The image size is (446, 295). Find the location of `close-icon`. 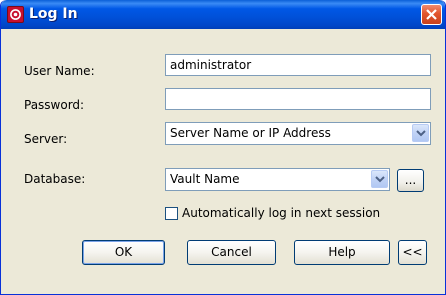

close-icon is located at coordinates (431, 14).